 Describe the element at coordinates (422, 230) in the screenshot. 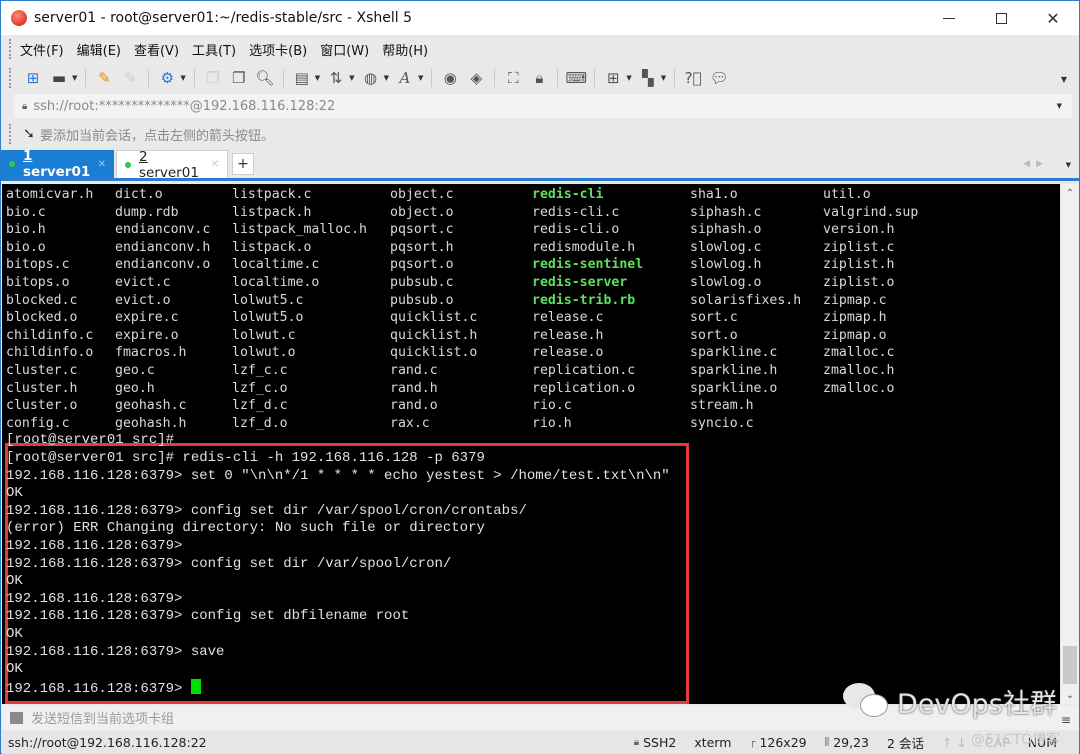

I see `file-entry: pqsort.c` at that location.